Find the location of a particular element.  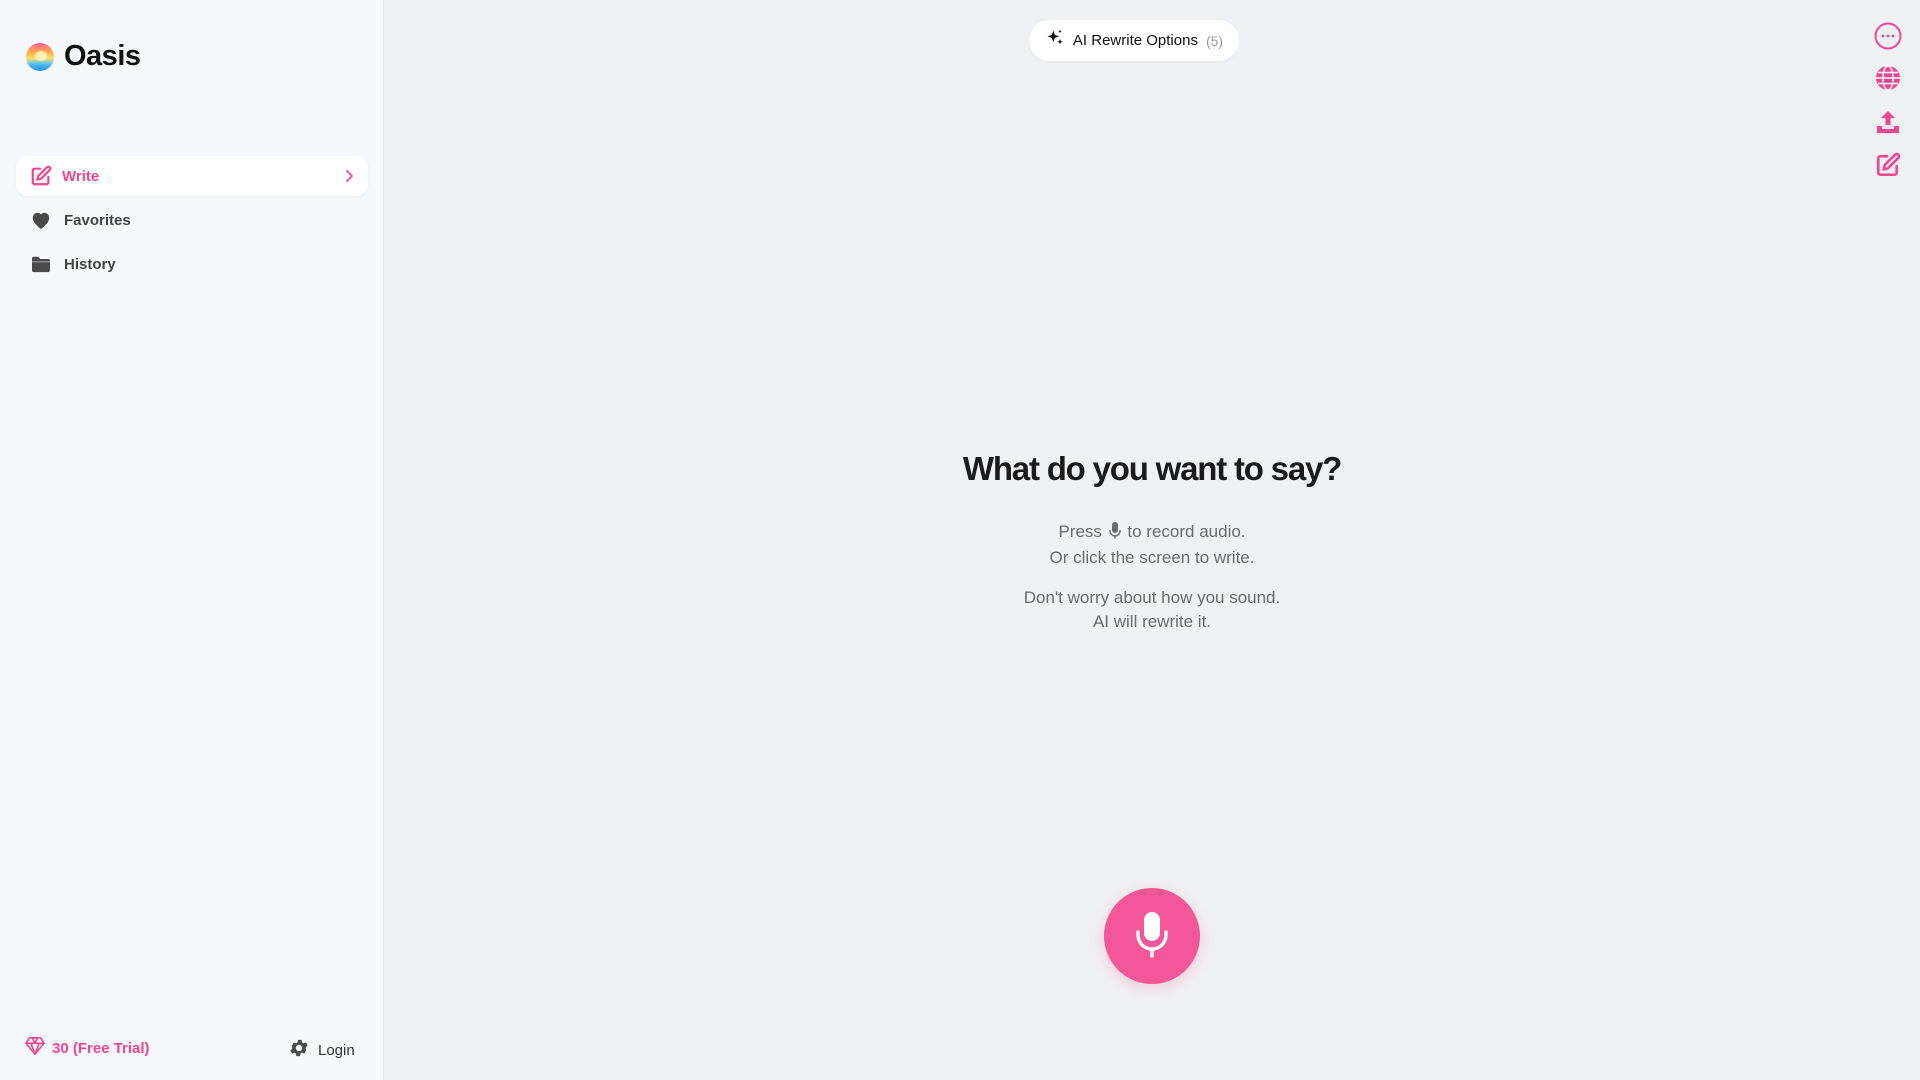

language-button is located at coordinates (1888, 80).